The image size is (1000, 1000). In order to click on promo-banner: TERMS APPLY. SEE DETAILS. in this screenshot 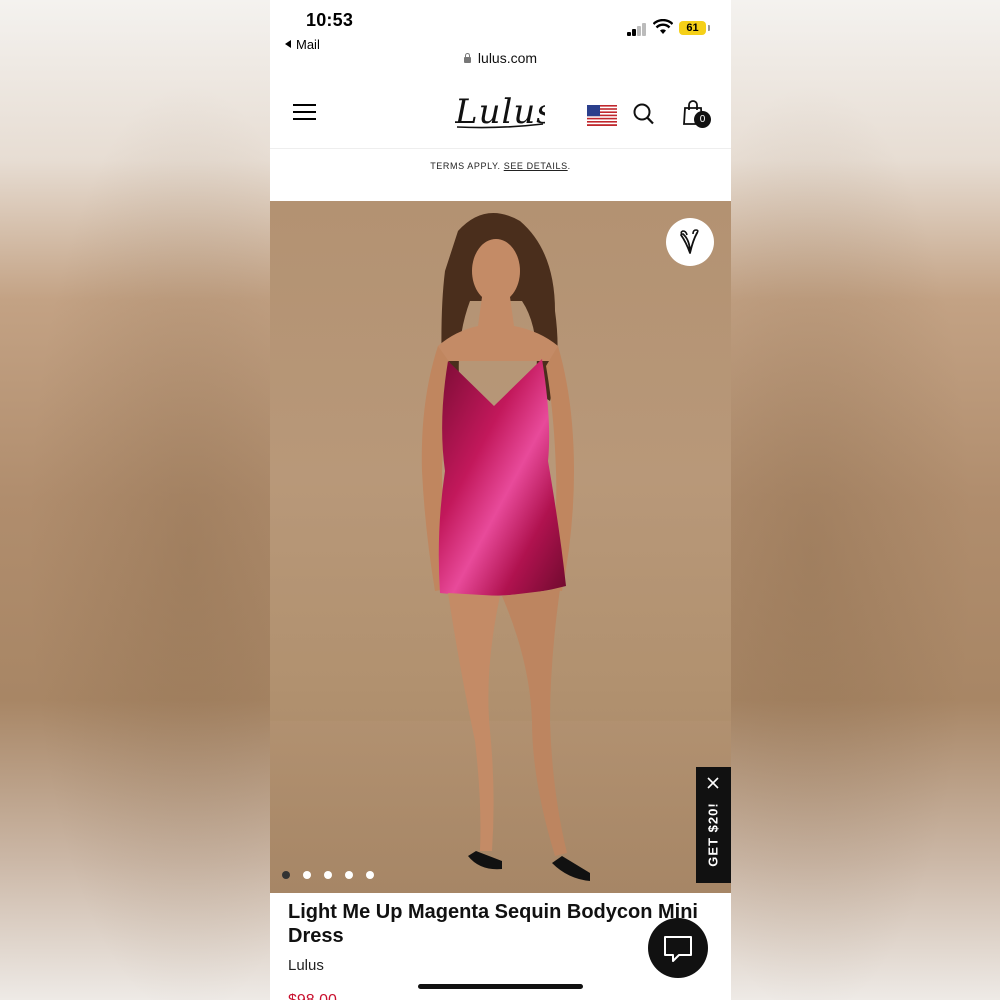, I will do `click(500, 175)`.